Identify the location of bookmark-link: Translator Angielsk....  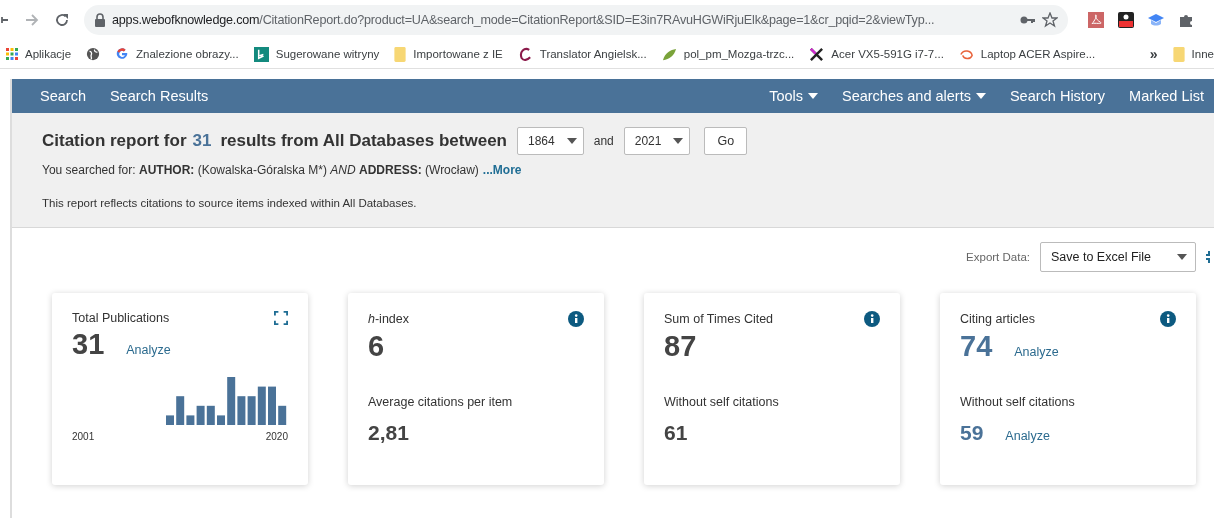
(593, 54).